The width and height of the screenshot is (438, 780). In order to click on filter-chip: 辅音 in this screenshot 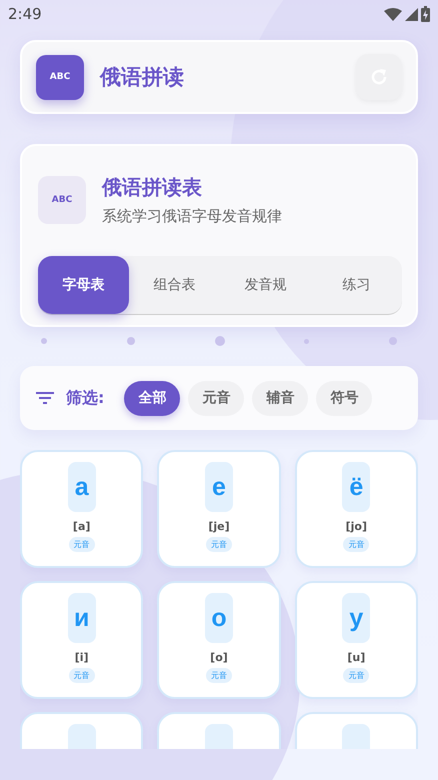, I will do `click(280, 398)`.